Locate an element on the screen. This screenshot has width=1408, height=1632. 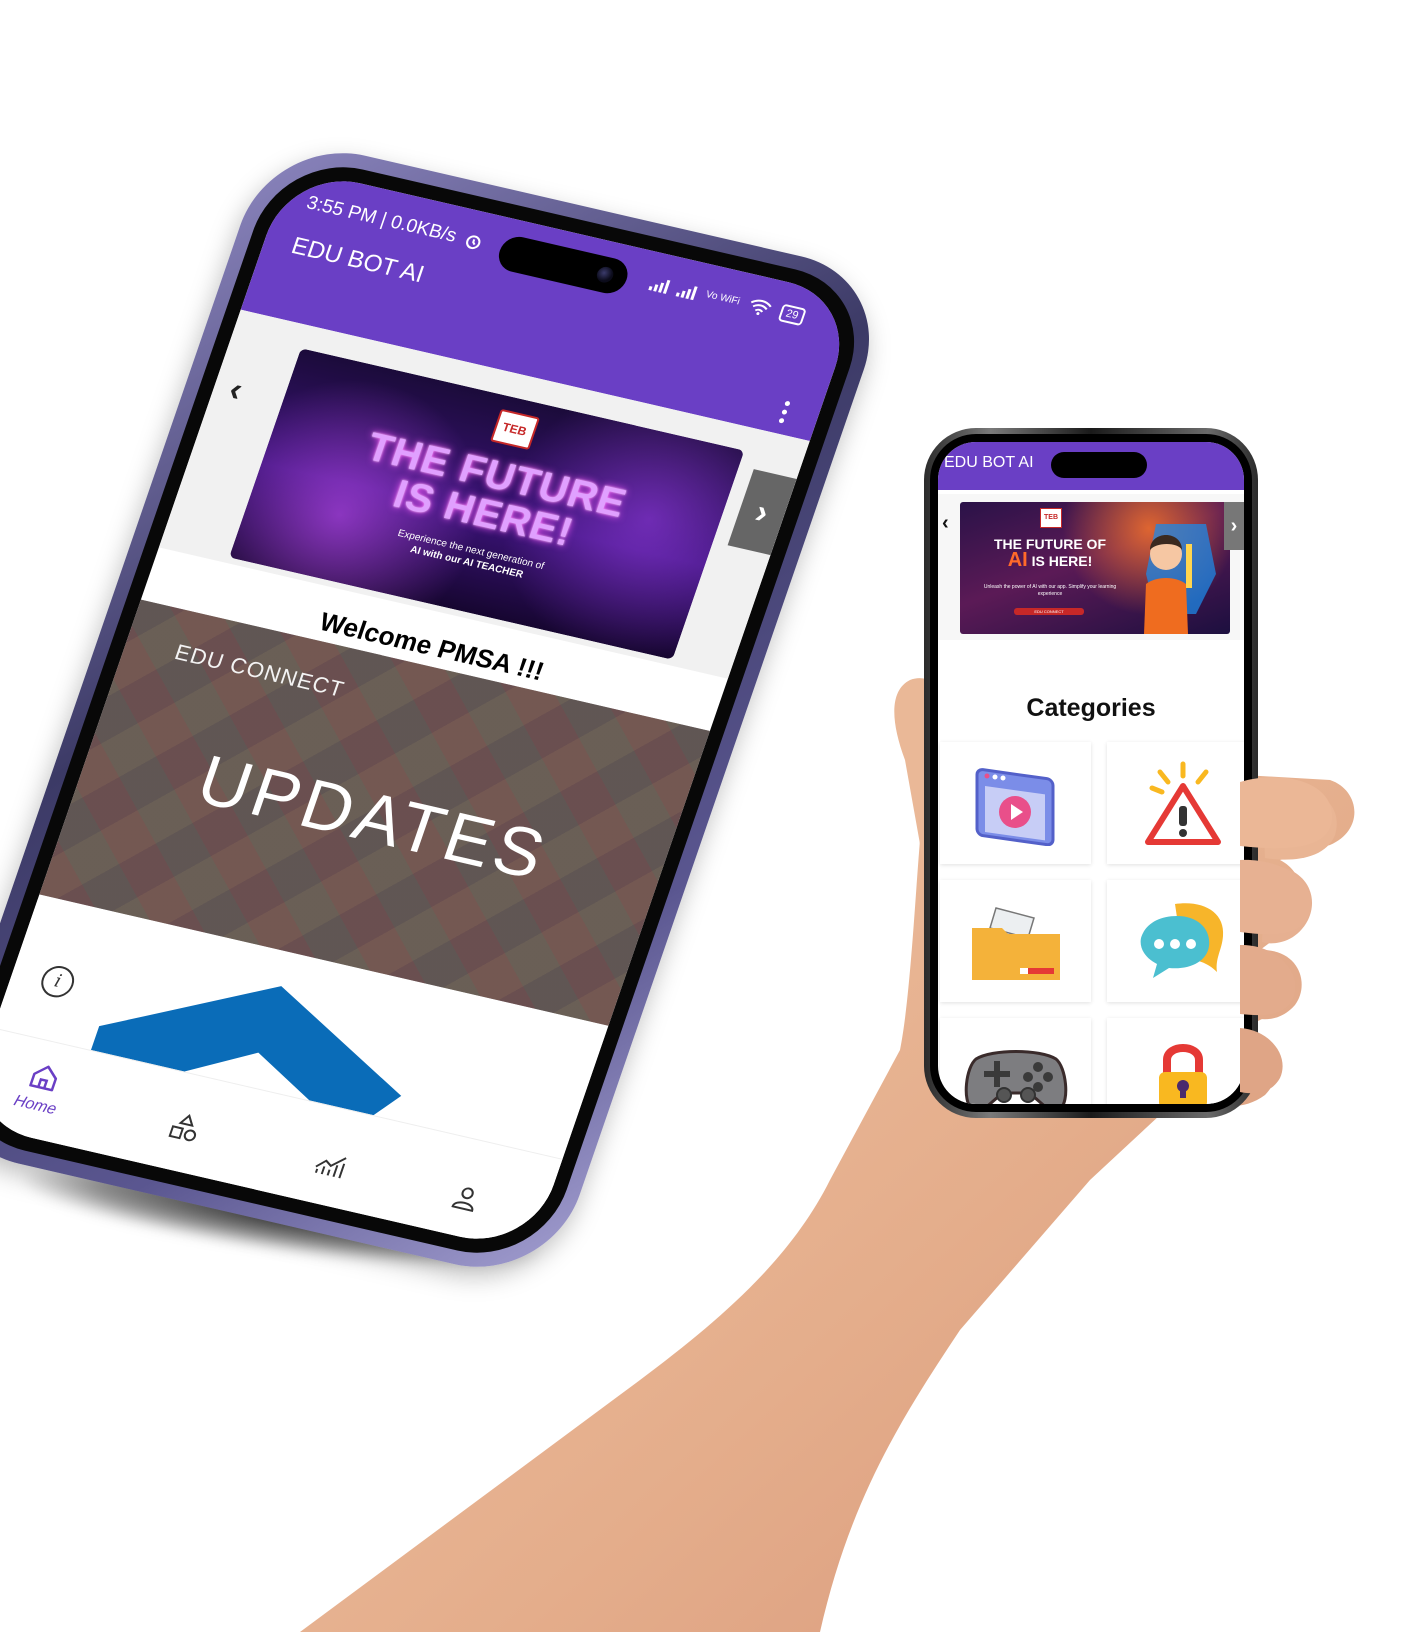
updates-kicker: EDU CONNECT is located at coordinates (259, 670).